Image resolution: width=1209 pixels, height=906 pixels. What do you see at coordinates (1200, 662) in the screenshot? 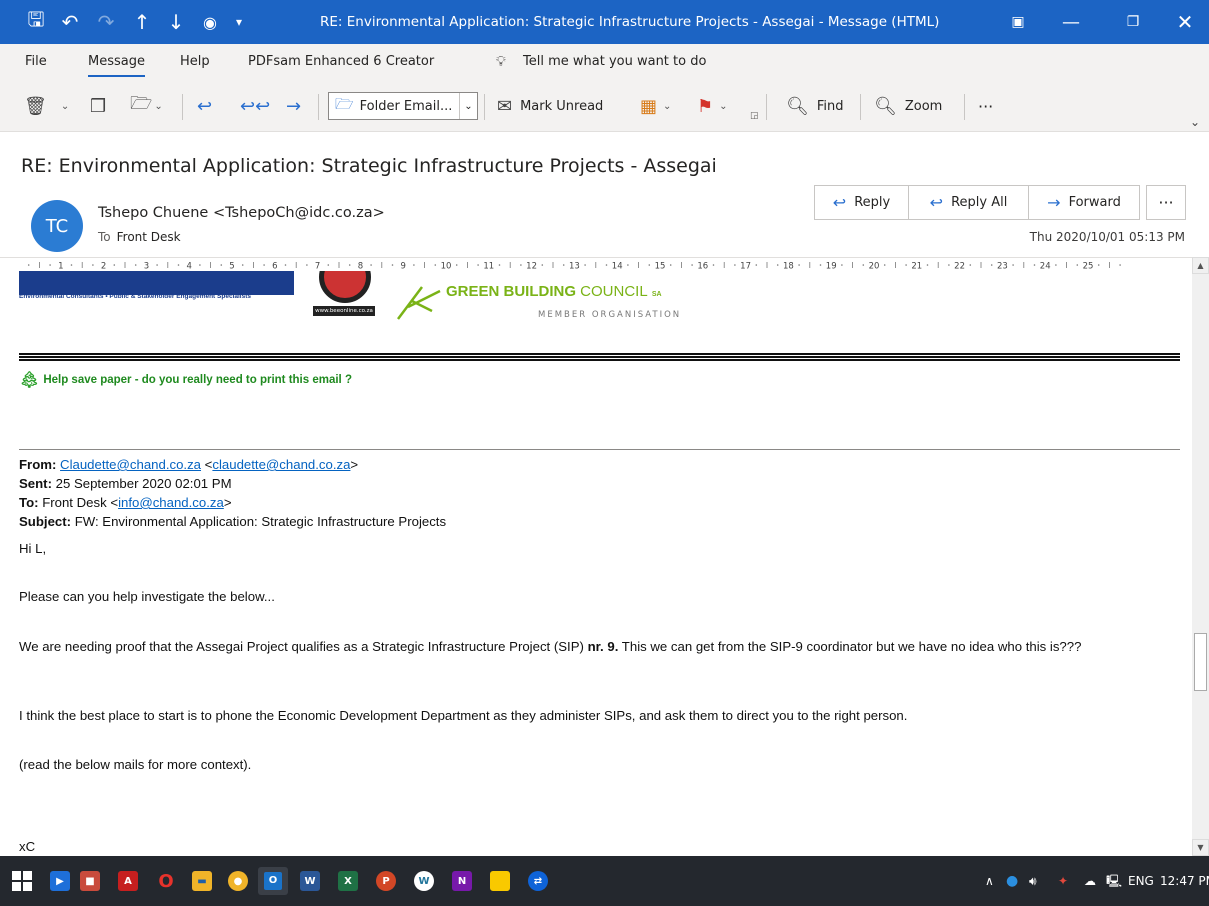
I see `scroll-thumb` at bounding box center [1200, 662].